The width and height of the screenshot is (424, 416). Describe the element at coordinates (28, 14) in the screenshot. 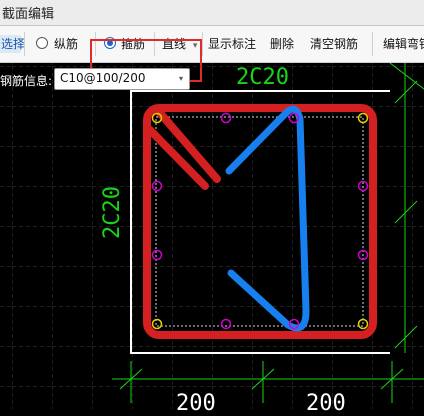

I see `window-title: 截面编辑` at that location.